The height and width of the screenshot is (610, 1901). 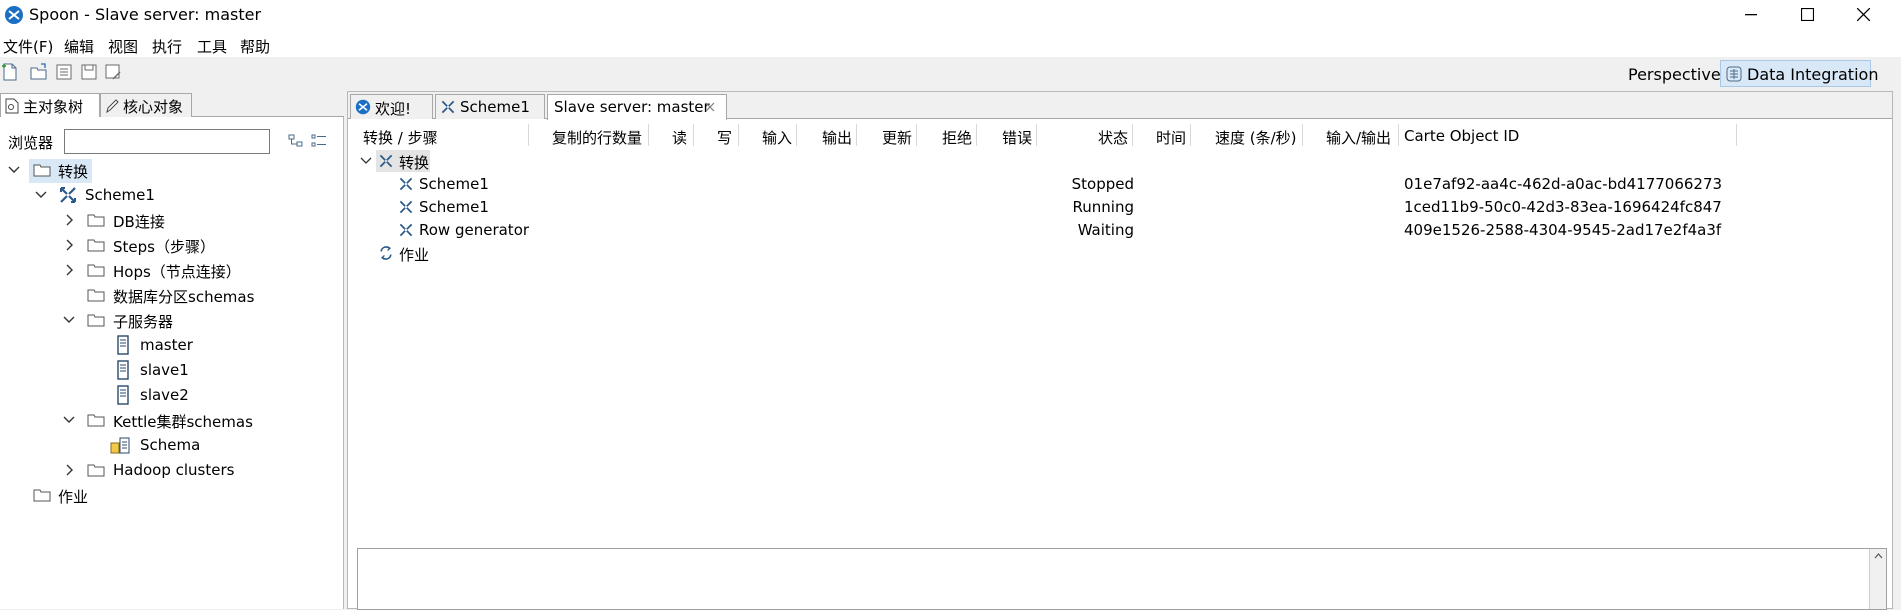 I want to click on col-step: 转换 / 步骤, so click(x=400, y=137).